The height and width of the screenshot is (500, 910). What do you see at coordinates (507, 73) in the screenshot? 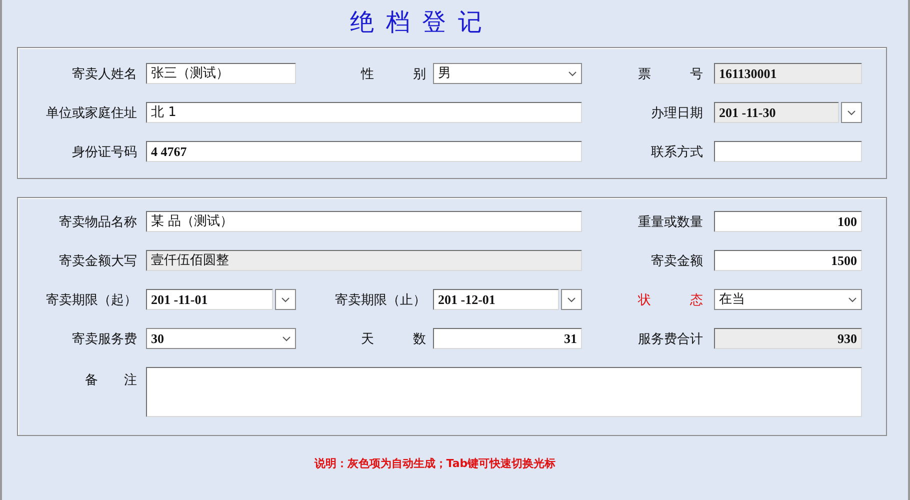
I see `dropdown: 男` at bounding box center [507, 73].